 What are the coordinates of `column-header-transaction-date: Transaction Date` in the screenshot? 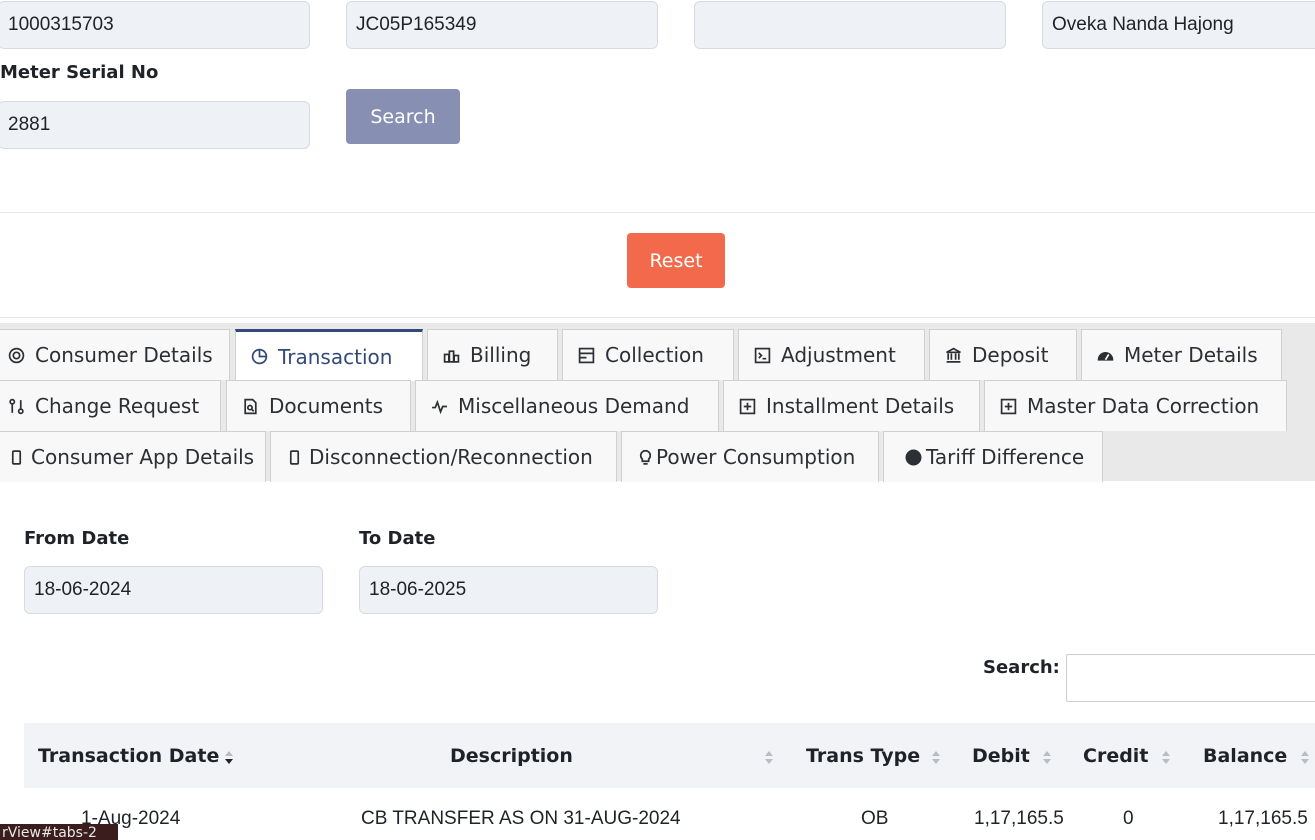 It's located at (128, 755).